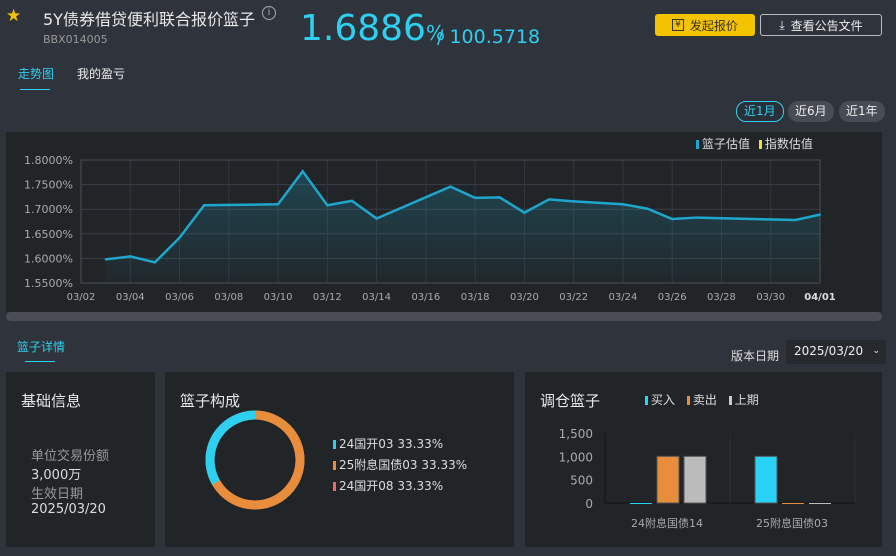 The image size is (896, 556). What do you see at coordinates (489, 37) in the screenshot?
I see `price-value: / 100.5718` at bounding box center [489, 37].